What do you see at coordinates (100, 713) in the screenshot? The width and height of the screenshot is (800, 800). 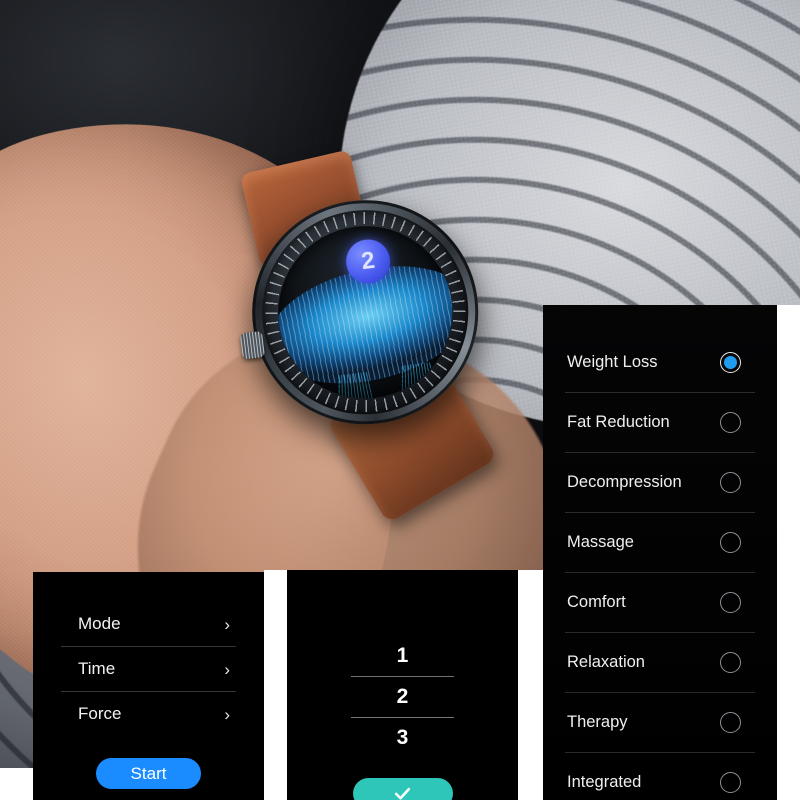 I see `settings-row-label: Force` at bounding box center [100, 713].